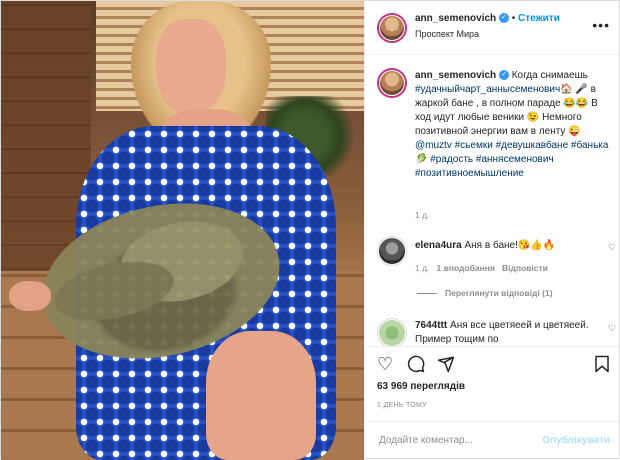  I want to click on caption-avatar, so click(392, 83).